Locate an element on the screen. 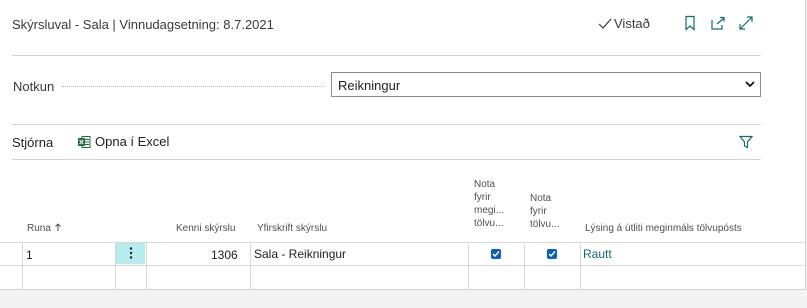  row-report-id-cell: 1306 is located at coordinates (224, 255).